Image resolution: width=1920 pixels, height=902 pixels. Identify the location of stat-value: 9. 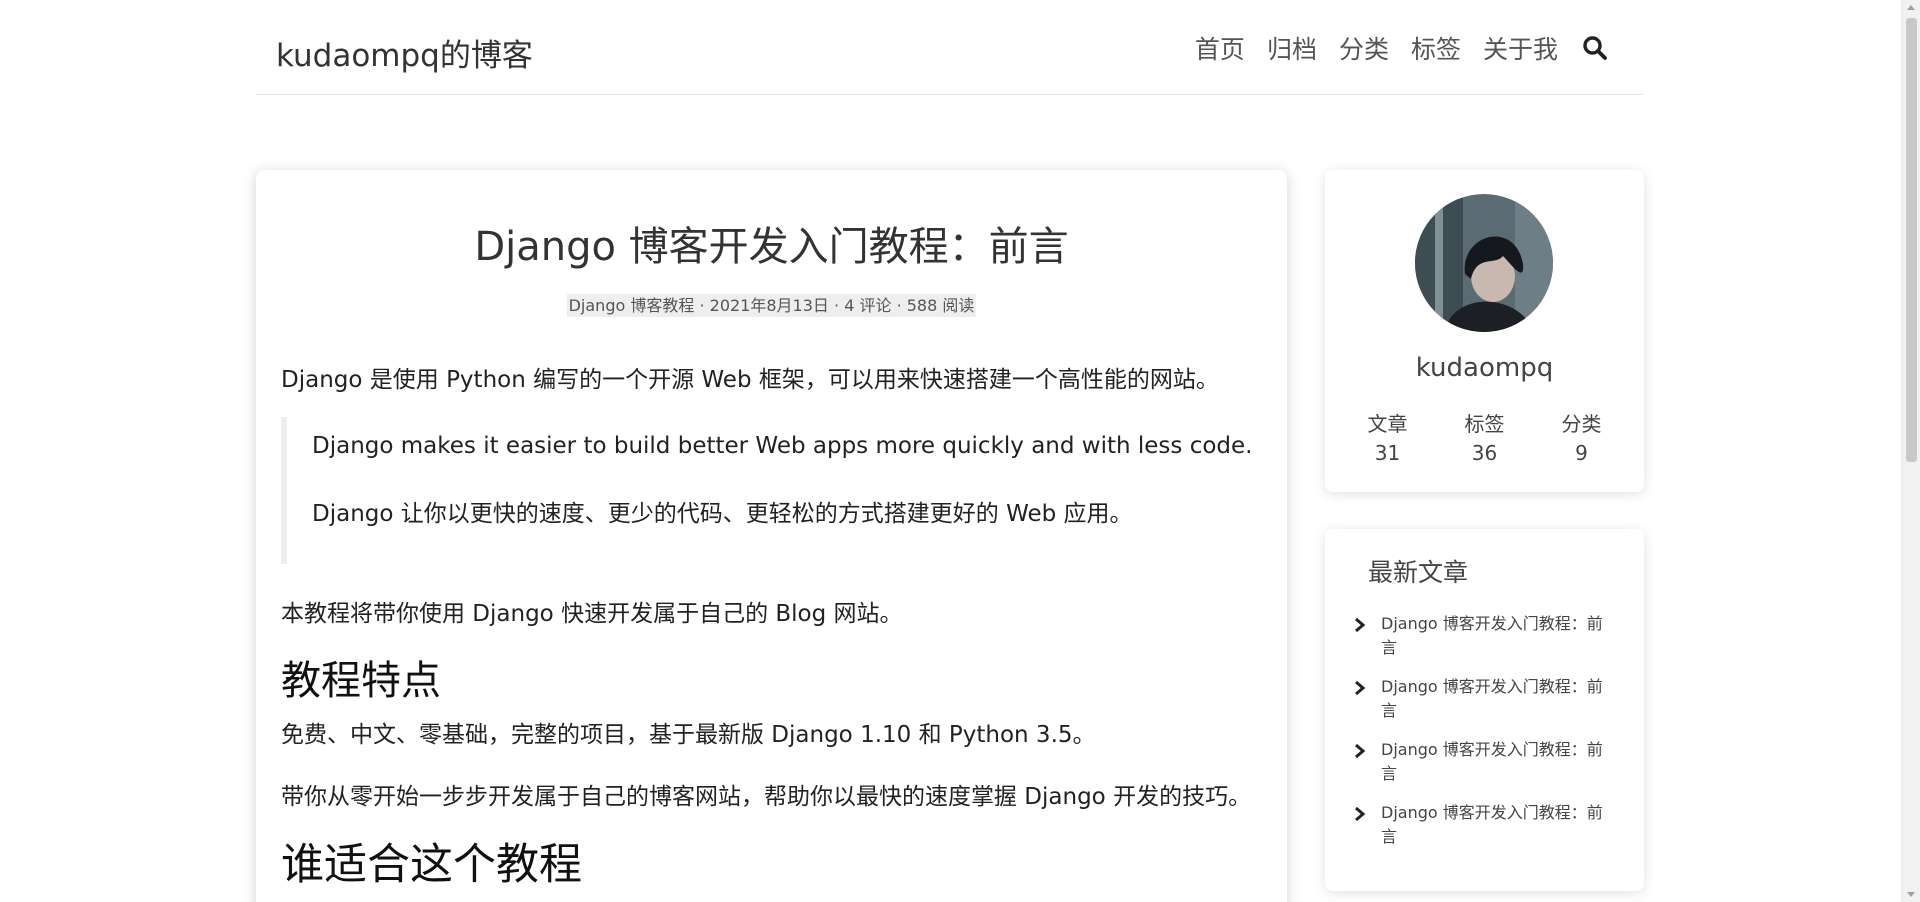
(1581, 453).